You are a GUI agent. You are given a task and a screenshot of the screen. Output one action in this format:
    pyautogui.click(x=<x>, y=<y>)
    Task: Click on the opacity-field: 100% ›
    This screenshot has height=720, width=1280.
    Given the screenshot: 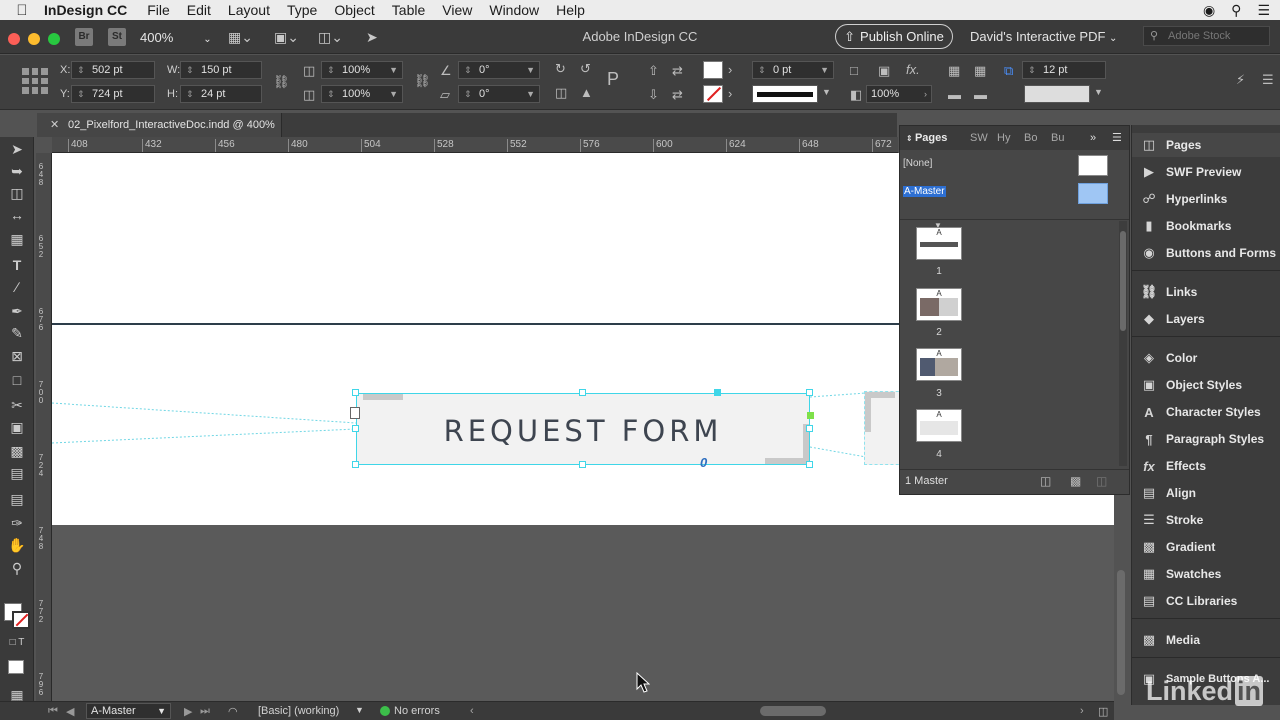 What is the action you would take?
    pyautogui.click(x=899, y=94)
    